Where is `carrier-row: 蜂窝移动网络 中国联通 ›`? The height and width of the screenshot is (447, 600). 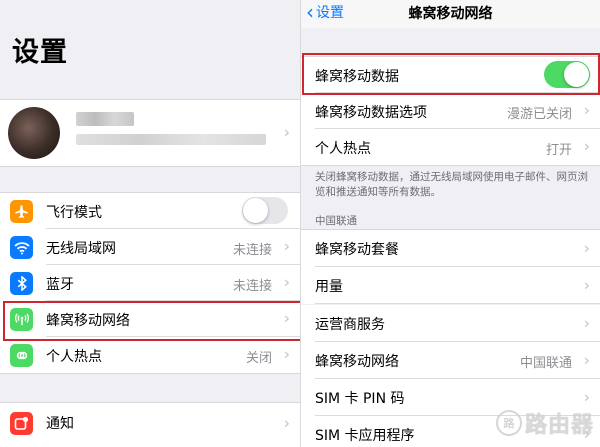
carrier-row: 蜂窝移动网络 中国联通 › is located at coordinates (450, 360).